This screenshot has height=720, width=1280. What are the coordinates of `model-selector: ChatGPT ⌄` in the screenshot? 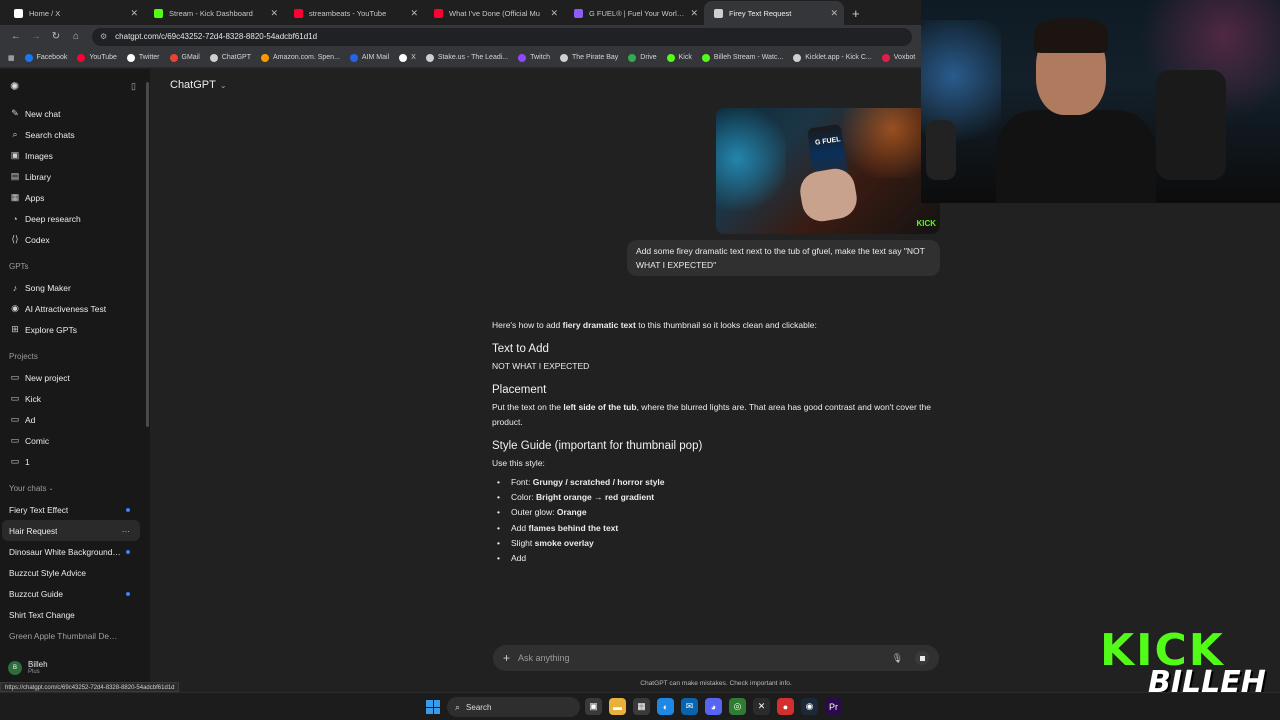 It's located at (196, 85).